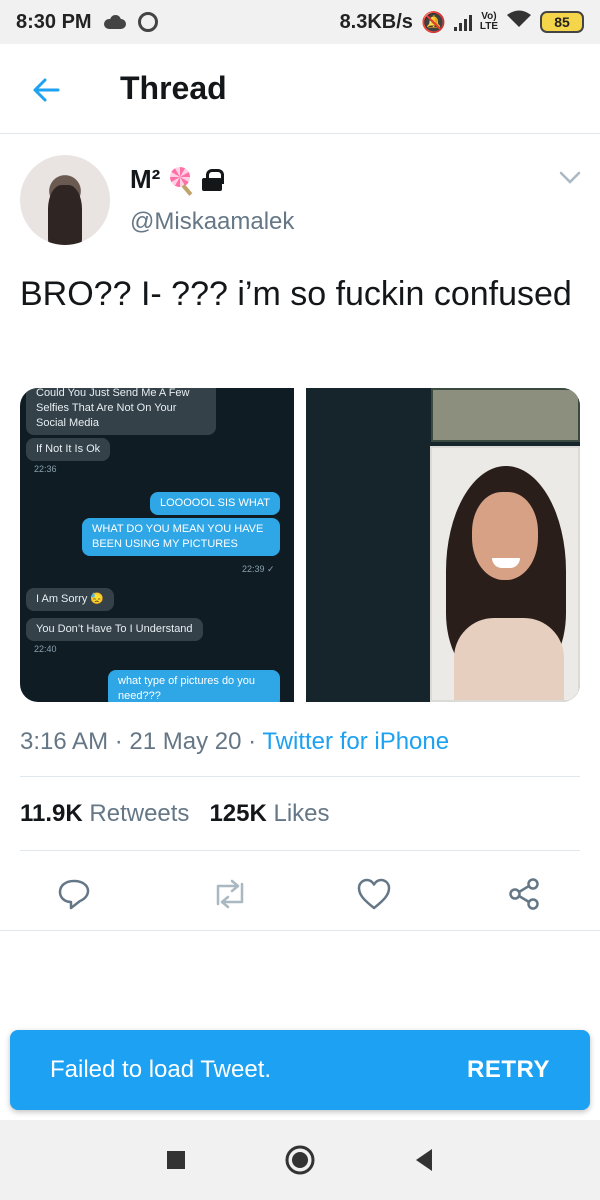 The height and width of the screenshot is (1200, 600). Describe the element at coordinates (376, 21) in the screenshot. I see `network-speed: 8.3KB/s` at that location.